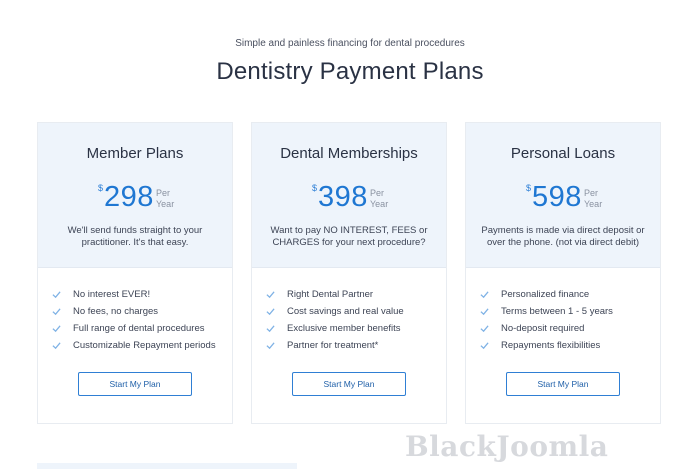 Image resolution: width=700 pixels, height=469 pixels. I want to click on plan-price: $ 598 Per Year, so click(563, 199).